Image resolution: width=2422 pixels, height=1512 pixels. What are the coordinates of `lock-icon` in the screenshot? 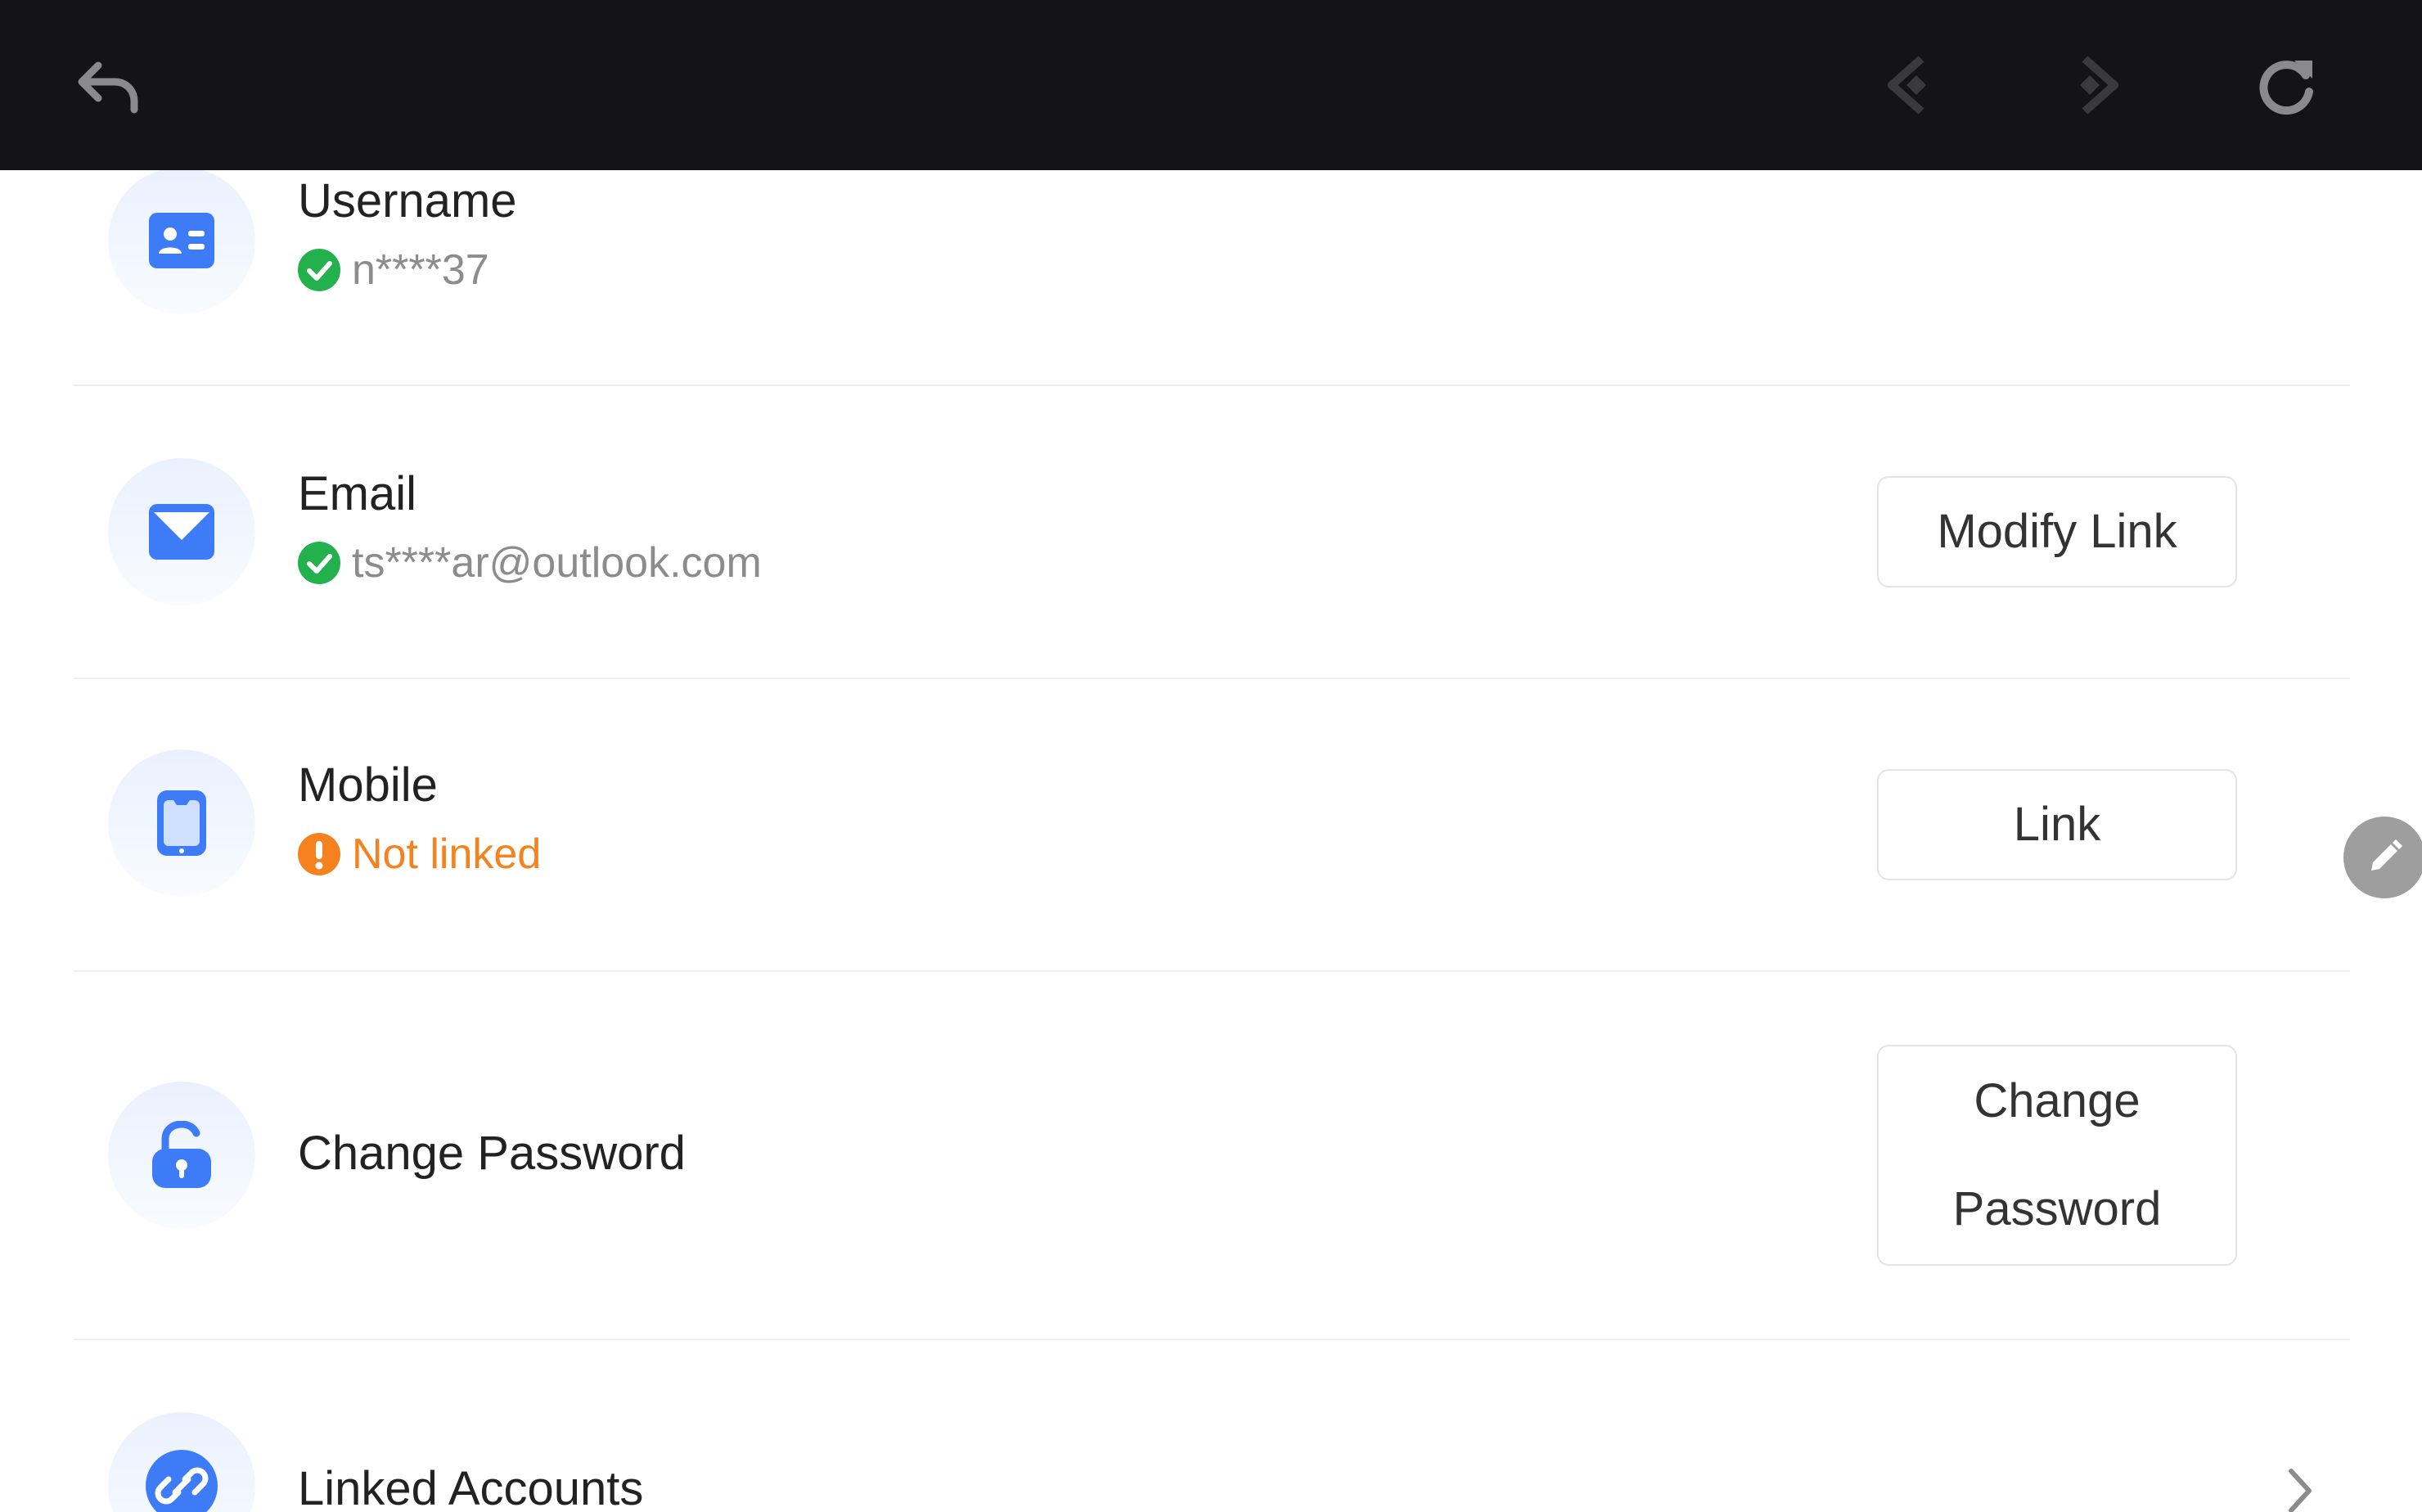 It's located at (181, 1155).